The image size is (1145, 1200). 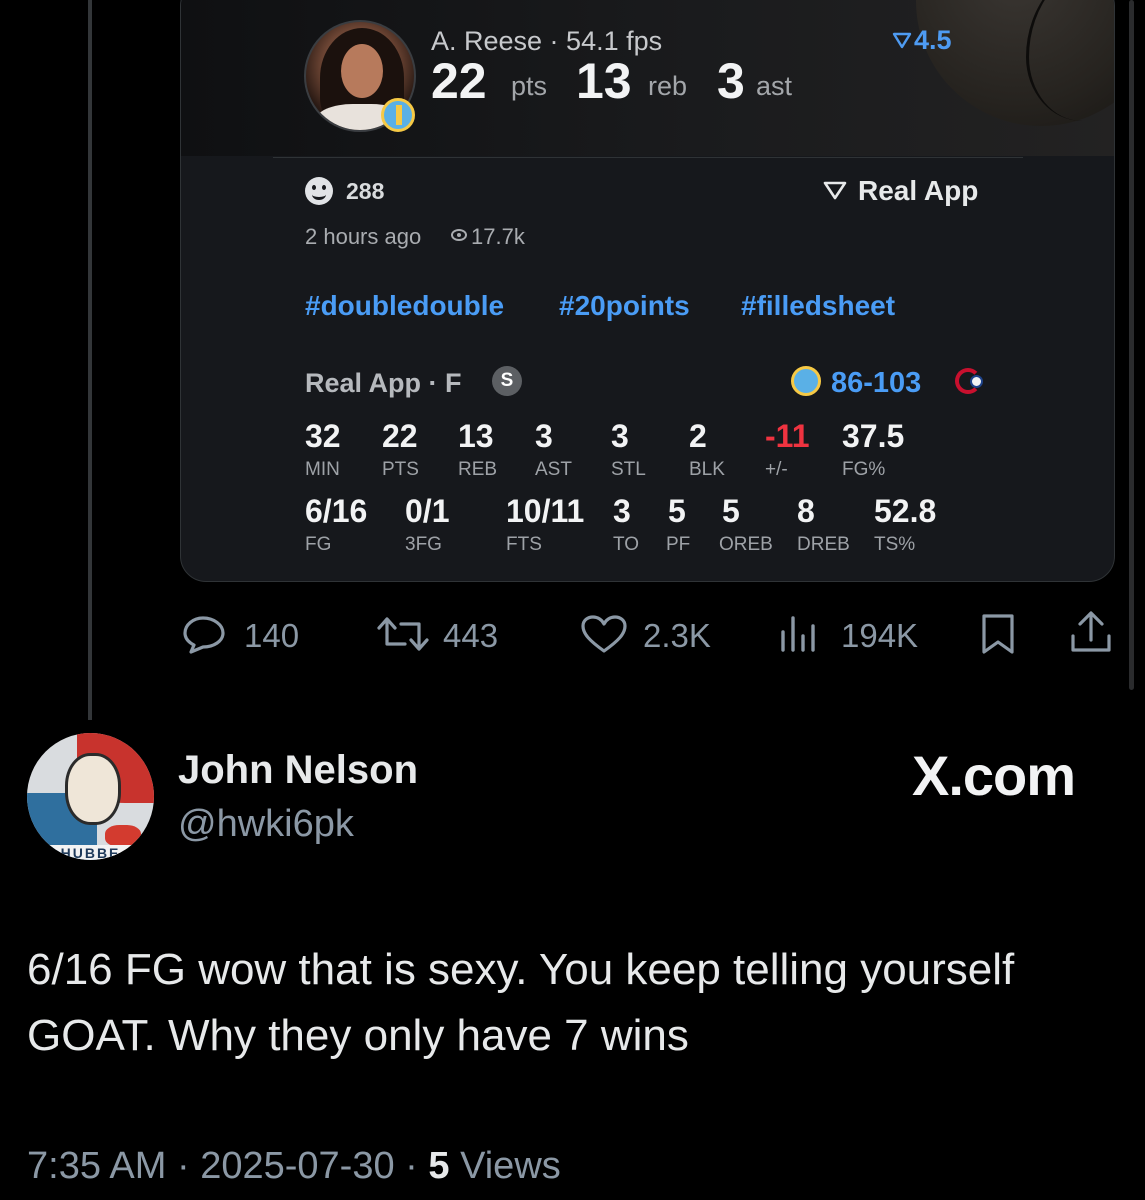 What do you see at coordinates (823, 544) in the screenshot?
I see `stat-label: DREB` at bounding box center [823, 544].